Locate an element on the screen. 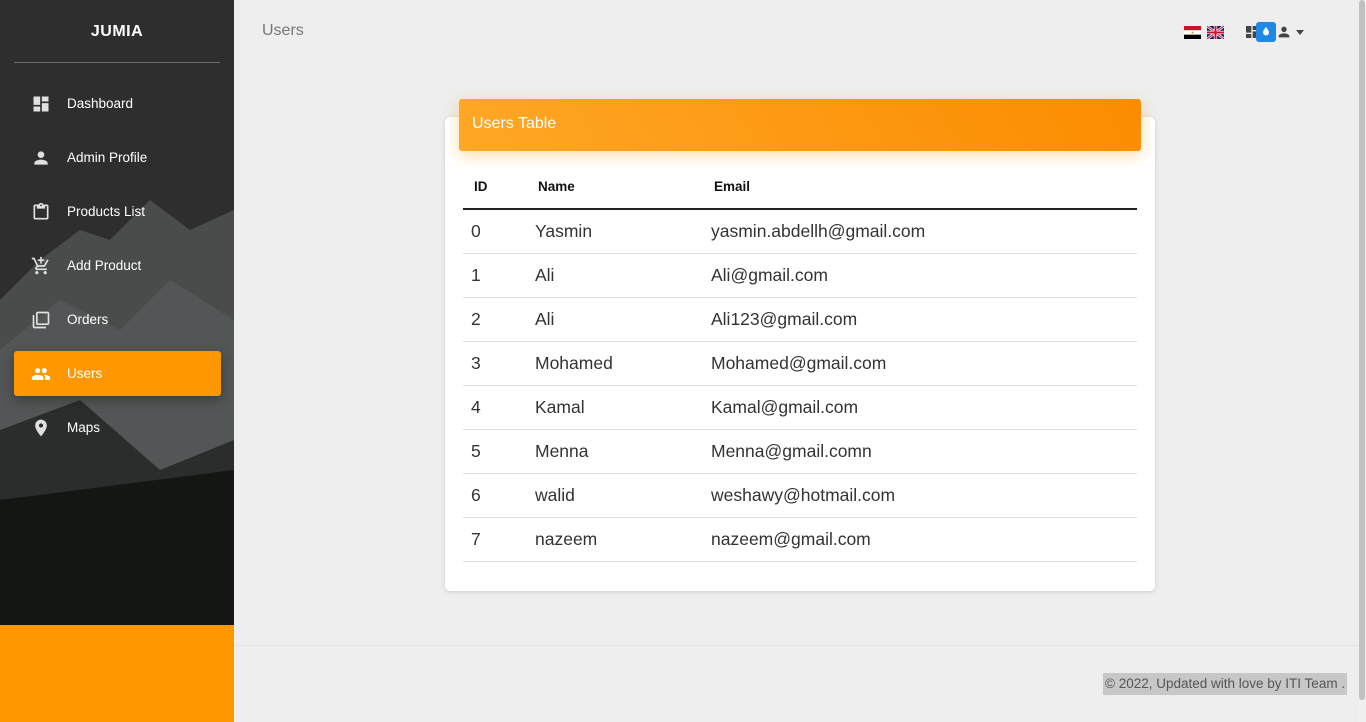 This screenshot has height=722, width=1366. cell-name: Yasmin is located at coordinates (615, 231).